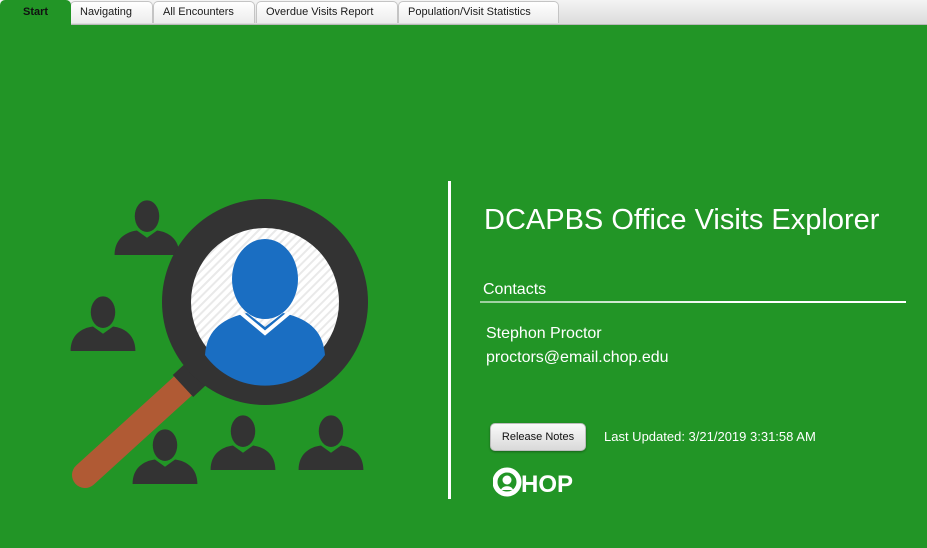 The image size is (927, 548). Describe the element at coordinates (35, 13) in the screenshot. I see `tab-start: Start` at that location.